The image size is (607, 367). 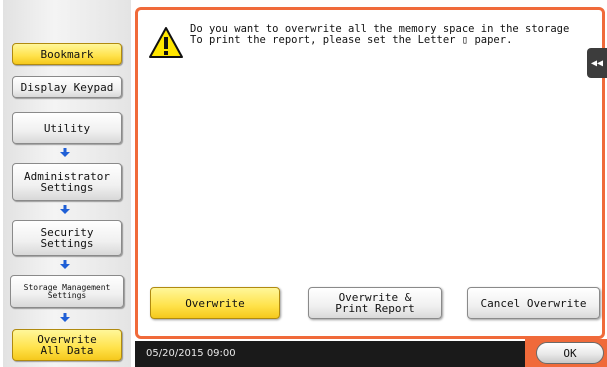 I want to click on bookmark-button: Bookmark, so click(x=67, y=54).